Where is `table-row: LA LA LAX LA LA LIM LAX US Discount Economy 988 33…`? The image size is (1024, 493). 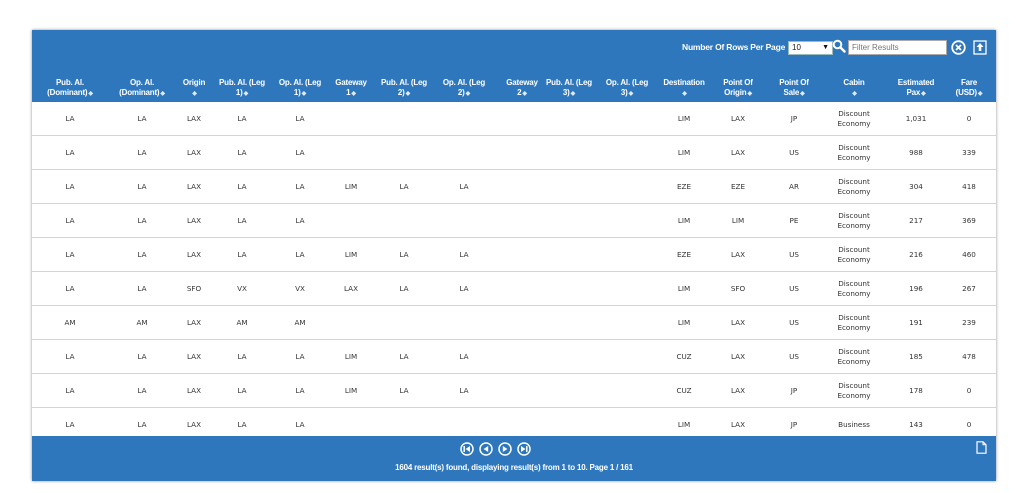 table-row: LA LA LAX LA LA LIM LAX US Discount Economy 988 33… is located at coordinates (514, 153).